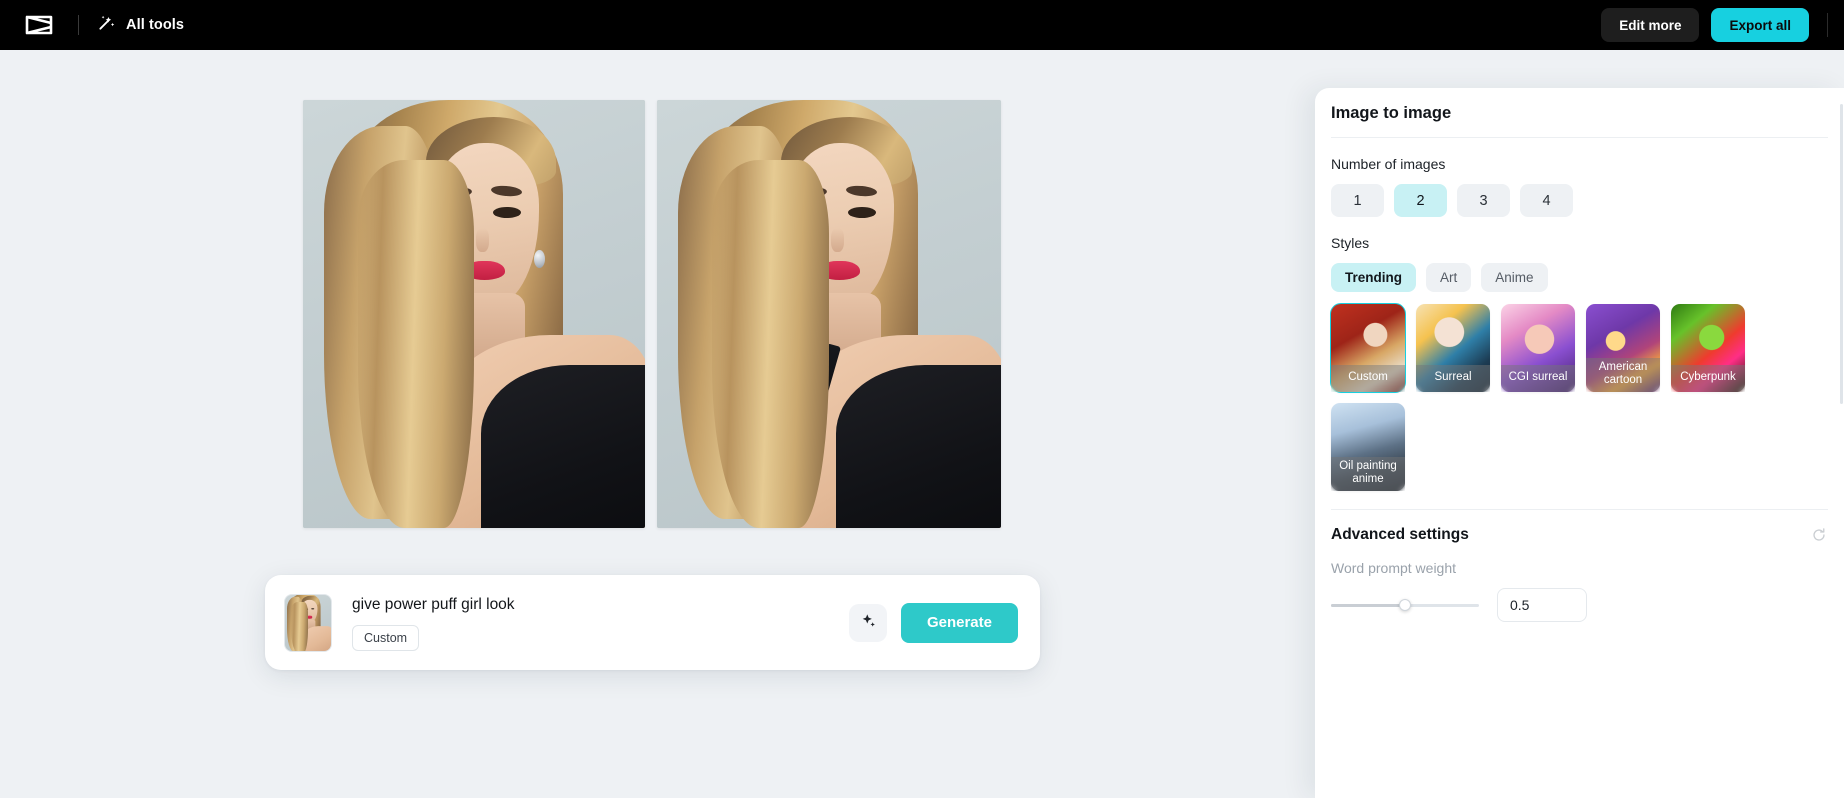 The image size is (1844, 798). I want to click on advanced-divider, so click(1579, 509).